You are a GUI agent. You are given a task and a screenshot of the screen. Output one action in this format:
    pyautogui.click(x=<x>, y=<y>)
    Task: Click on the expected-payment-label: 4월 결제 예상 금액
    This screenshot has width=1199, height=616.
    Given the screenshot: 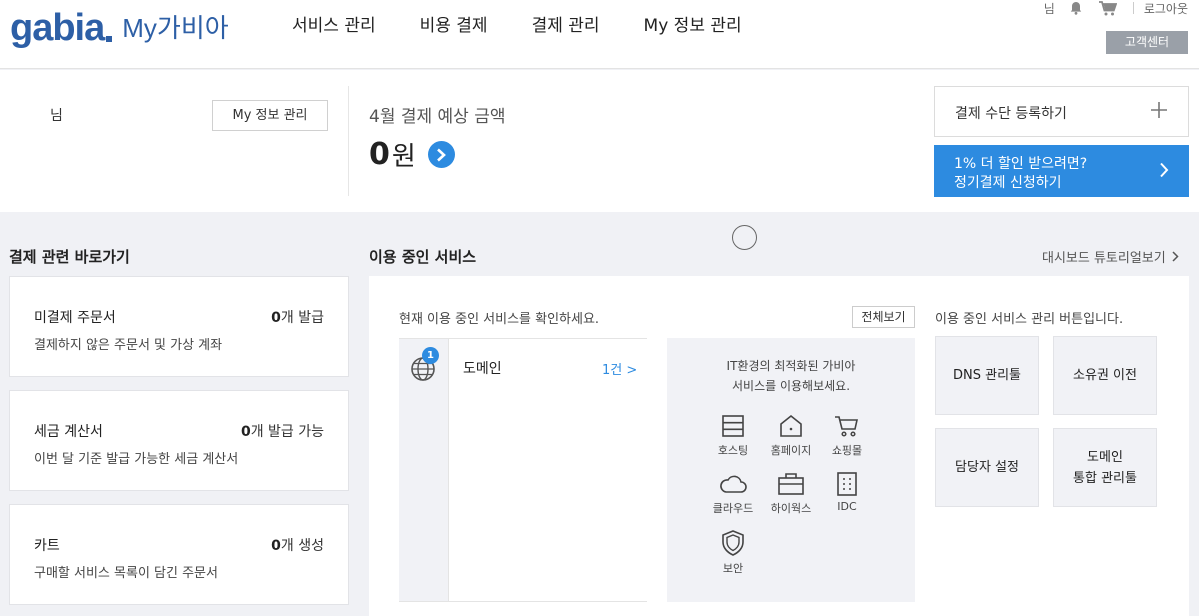 What is the action you would take?
    pyautogui.click(x=437, y=117)
    